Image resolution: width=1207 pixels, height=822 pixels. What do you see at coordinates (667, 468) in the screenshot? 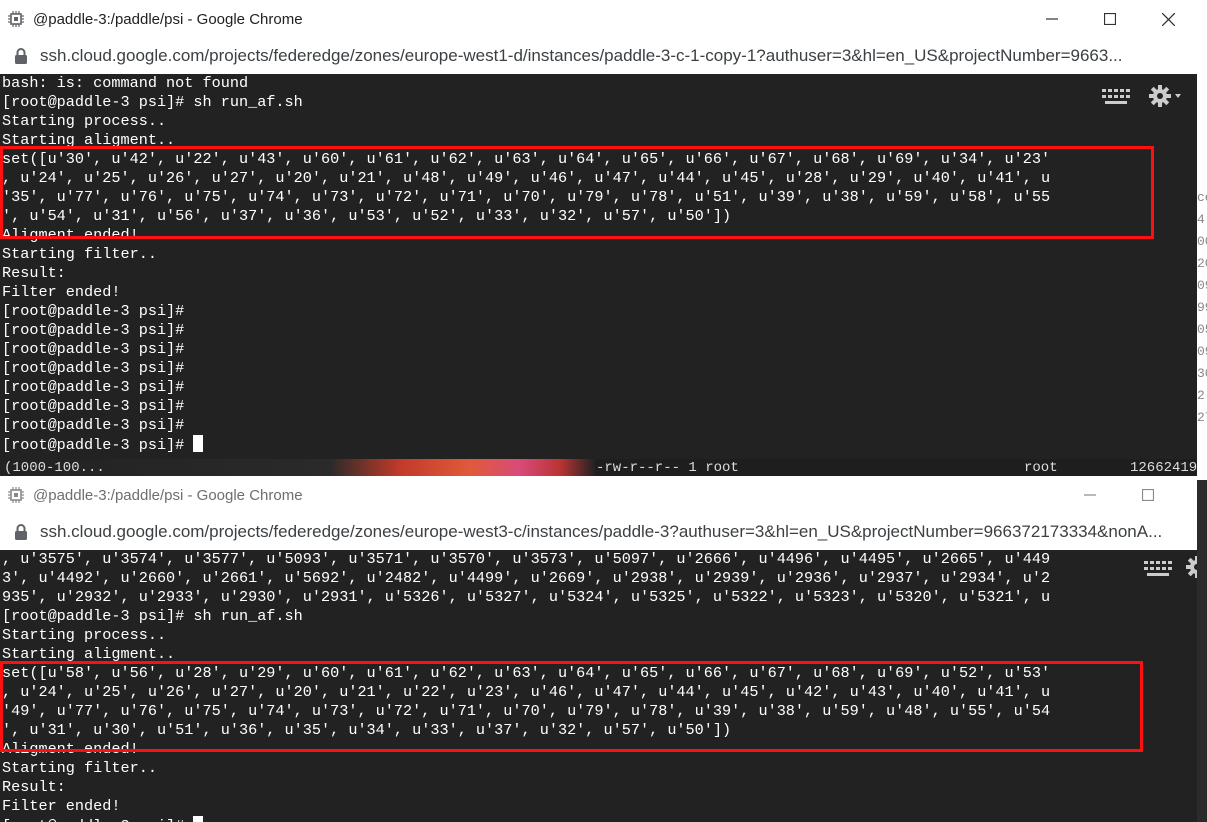
I see `background-perm-text: -rw-r--r-- 1 root` at bounding box center [667, 468].